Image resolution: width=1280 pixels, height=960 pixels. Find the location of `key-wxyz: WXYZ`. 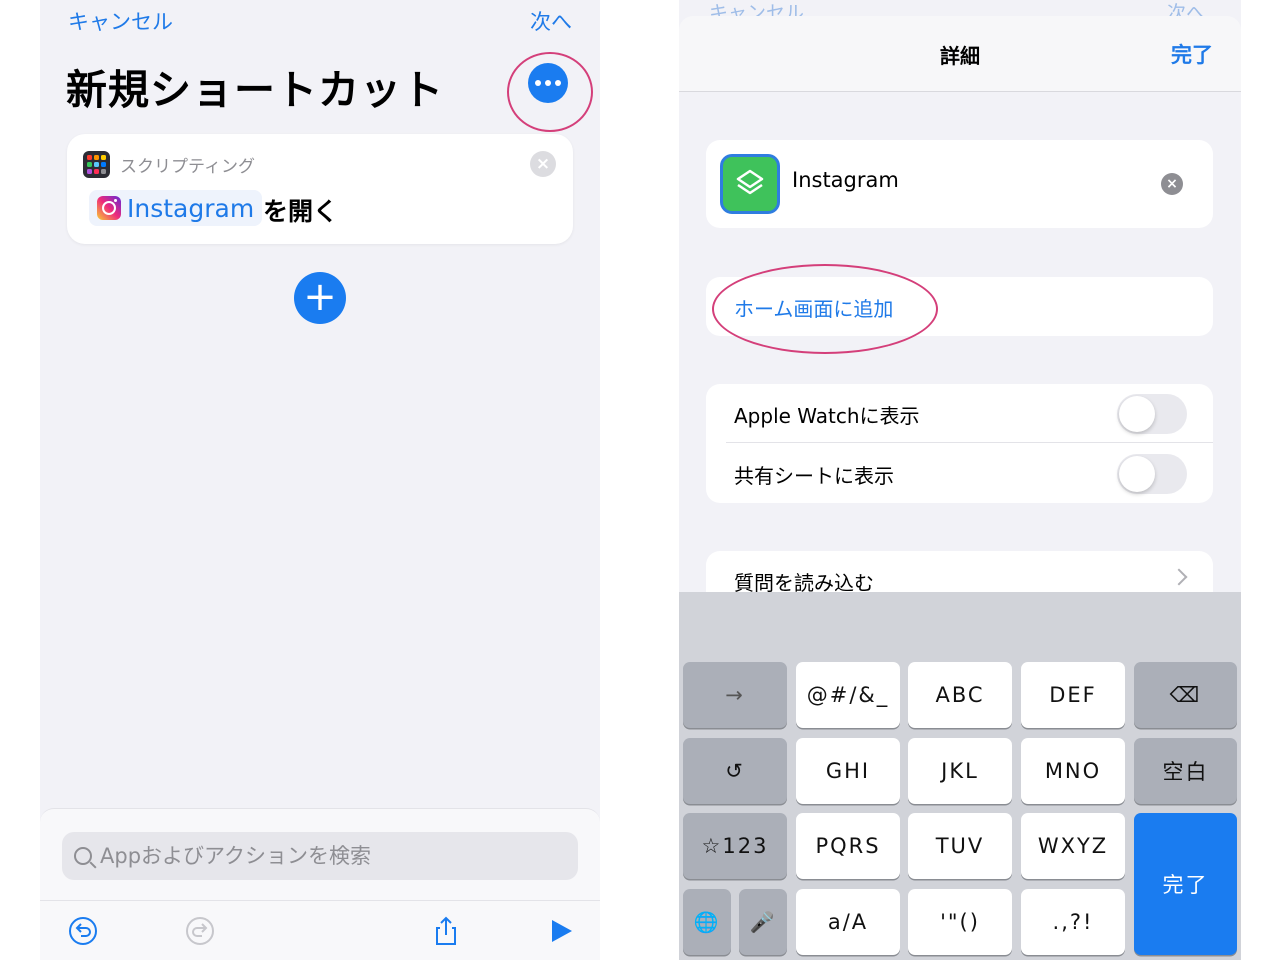

key-wxyz: WXYZ is located at coordinates (1073, 846).